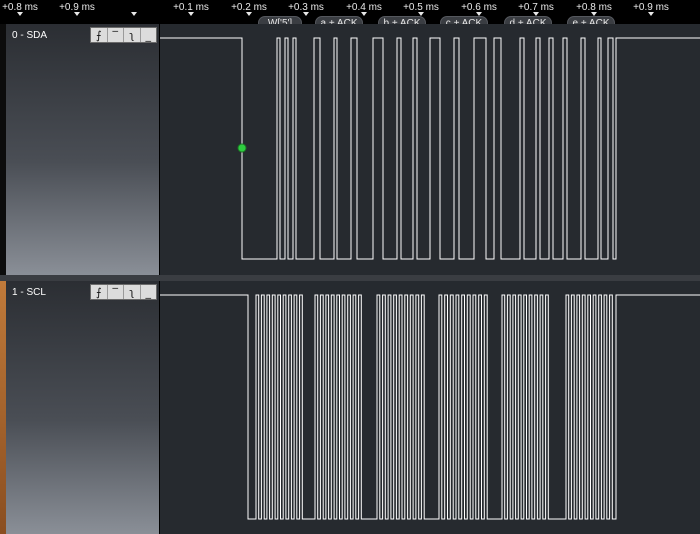 Image resolution: width=700 pixels, height=534 pixels. What do you see at coordinates (80, 149) in the screenshot?
I see `channel-panel-sda: 0 - SDA ⨍ ‾ ʅ _` at bounding box center [80, 149].